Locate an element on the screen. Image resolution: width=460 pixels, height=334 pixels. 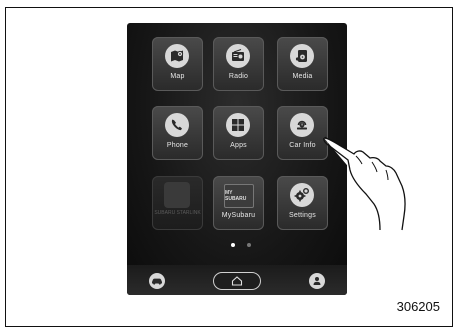
car-info-tile: Car Info is located at coordinates (302, 133).